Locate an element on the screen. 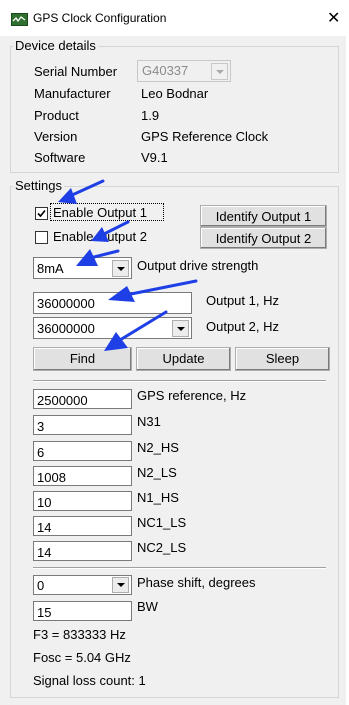  nc1-ls-label: NC1_LS is located at coordinates (162, 522).